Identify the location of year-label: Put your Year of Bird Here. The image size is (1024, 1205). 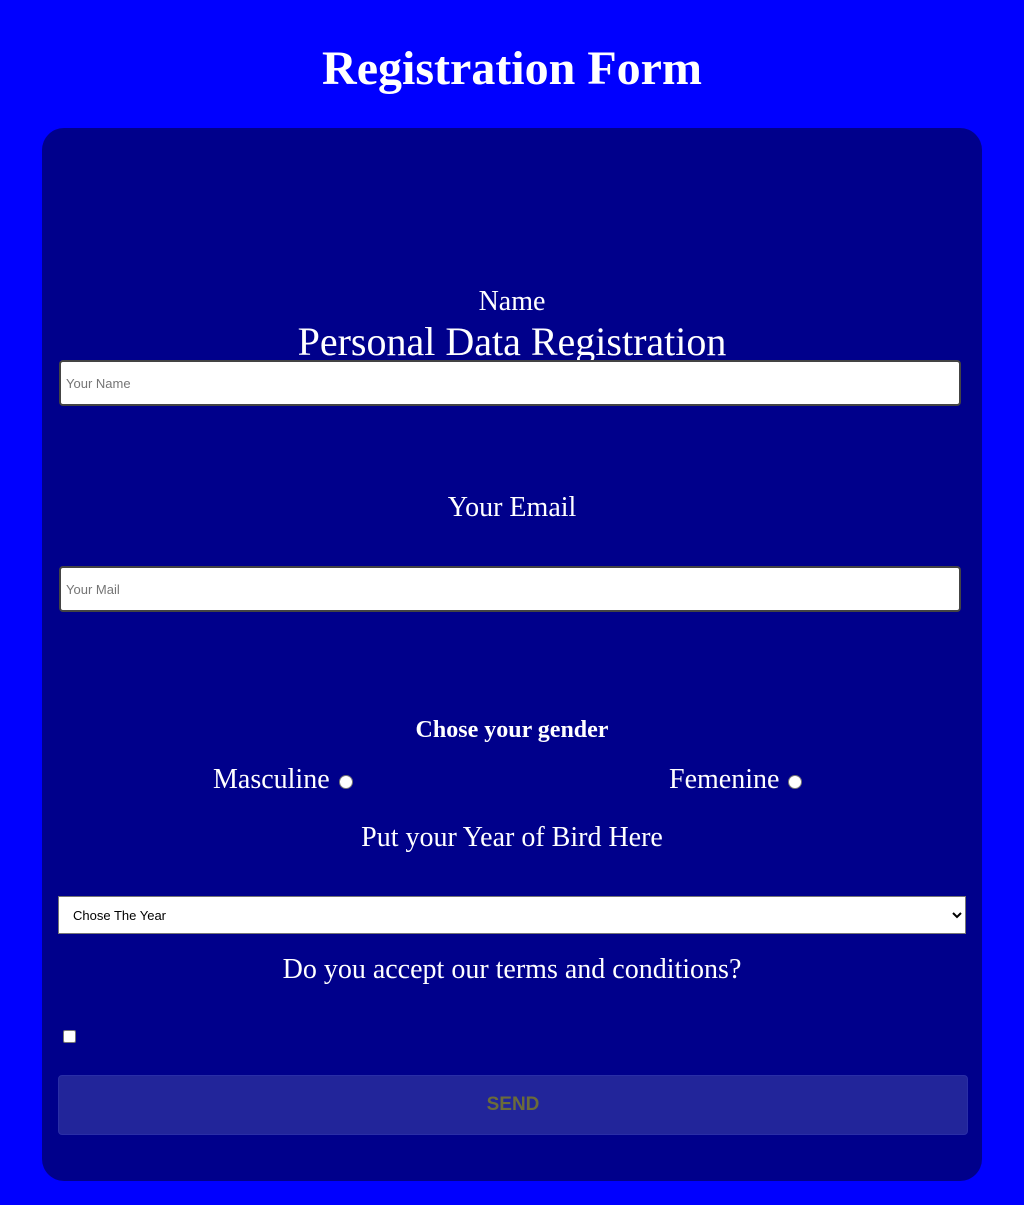
(512, 837).